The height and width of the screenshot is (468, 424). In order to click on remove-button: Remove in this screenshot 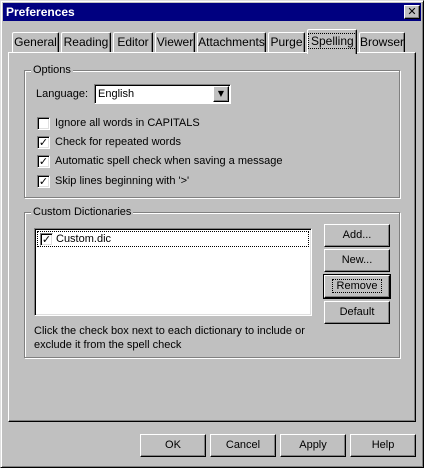, I will do `click(357, 286)`.